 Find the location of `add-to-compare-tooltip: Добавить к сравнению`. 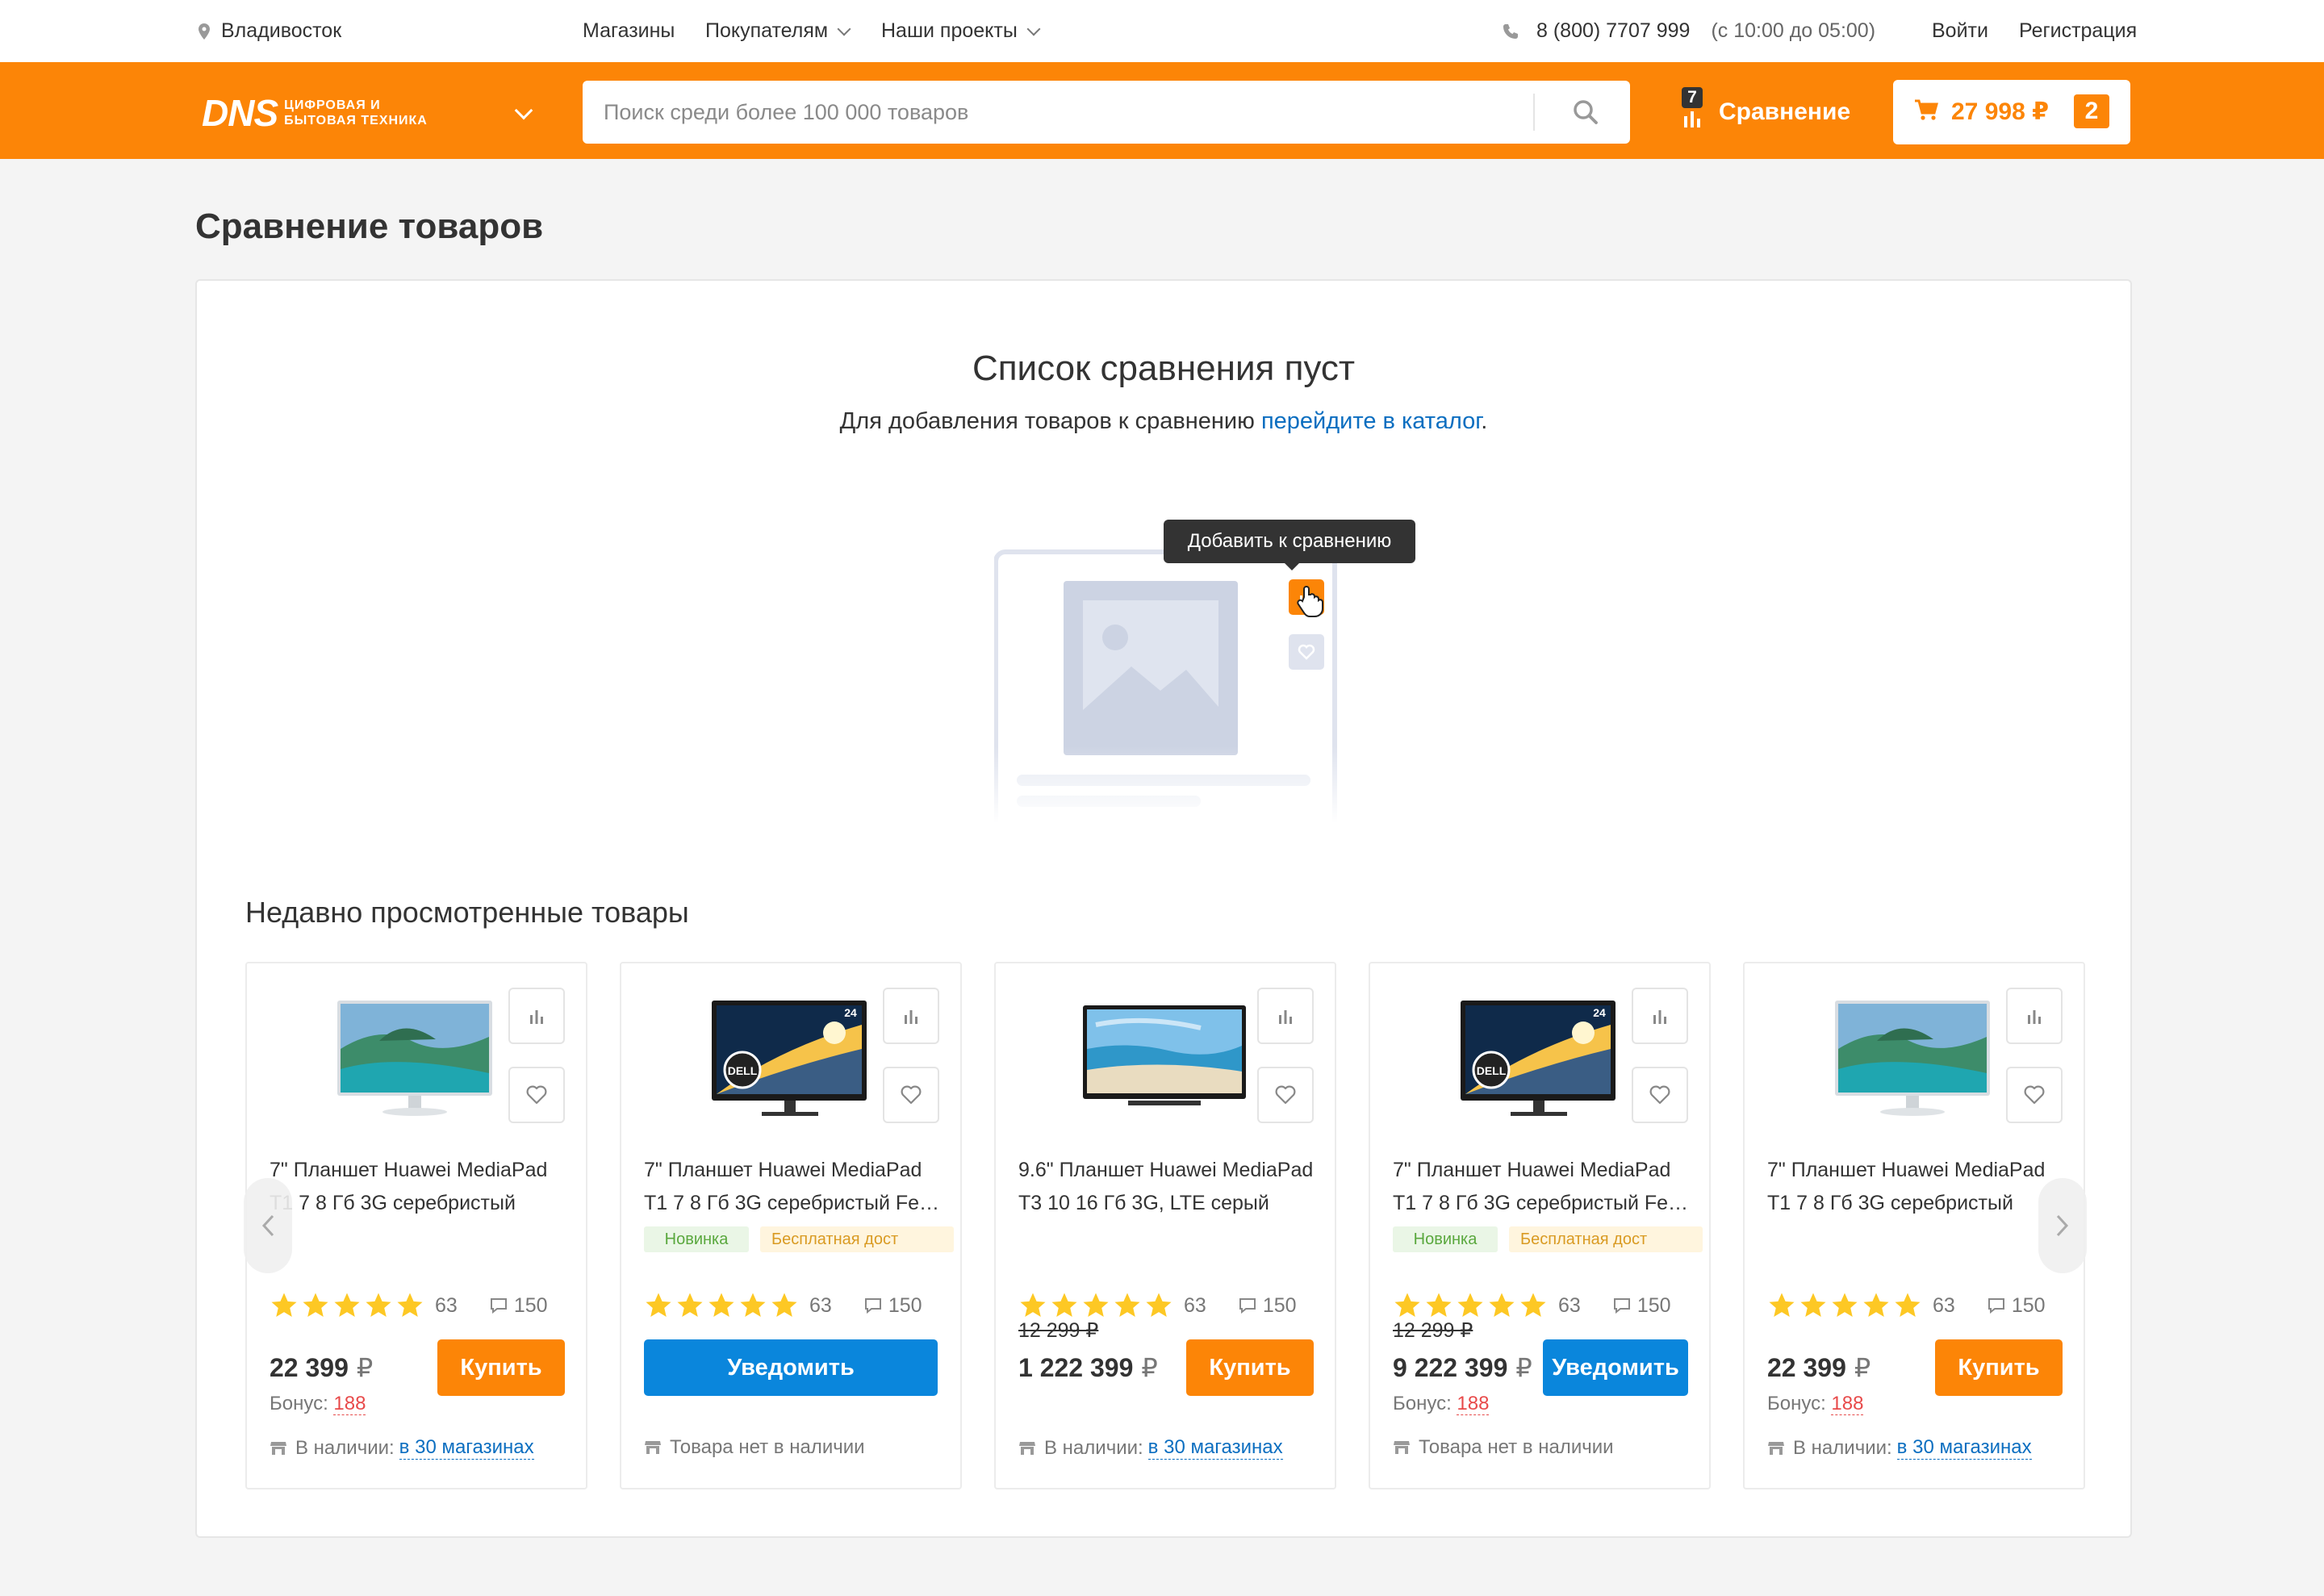

add-to-compare-tooltip: Добавить к сравнению is located at coordinates (1289, 545).